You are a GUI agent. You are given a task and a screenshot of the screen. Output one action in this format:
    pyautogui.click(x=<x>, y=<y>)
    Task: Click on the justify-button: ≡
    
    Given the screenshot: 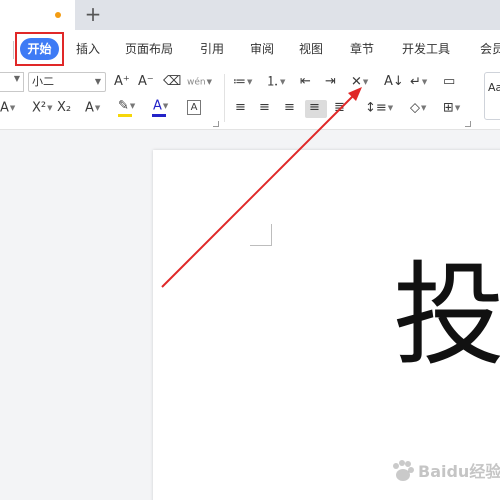 What is the action you would take?
    pyautogui.click(x=314, y=108)
    